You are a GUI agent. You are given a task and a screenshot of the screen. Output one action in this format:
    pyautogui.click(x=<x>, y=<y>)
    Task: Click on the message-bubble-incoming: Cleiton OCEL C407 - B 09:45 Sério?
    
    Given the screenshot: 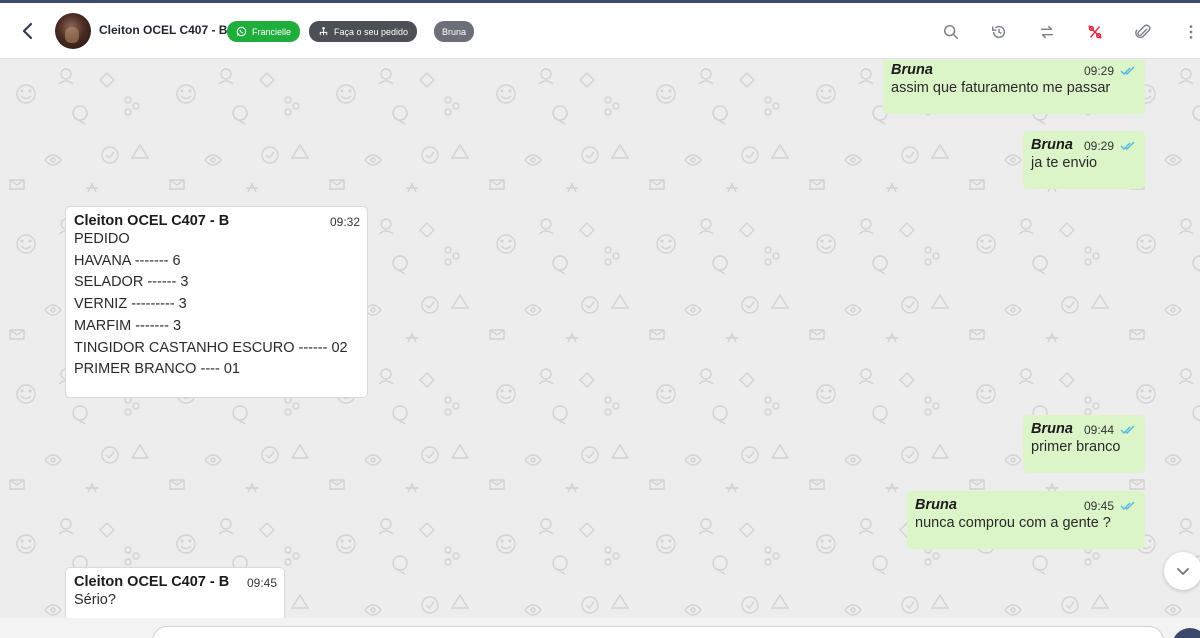 What is the action you would take?
    pyautogui.click(x=175, y=592)
    